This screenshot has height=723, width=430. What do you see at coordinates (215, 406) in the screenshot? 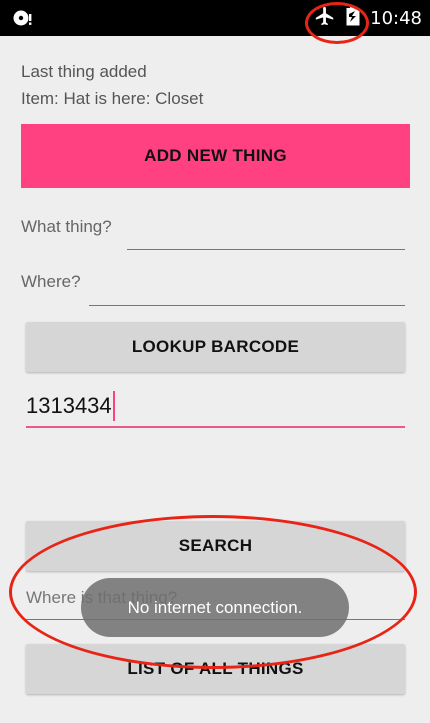
I see `barcode-input: 1313434` at bounding box center [215, 406].